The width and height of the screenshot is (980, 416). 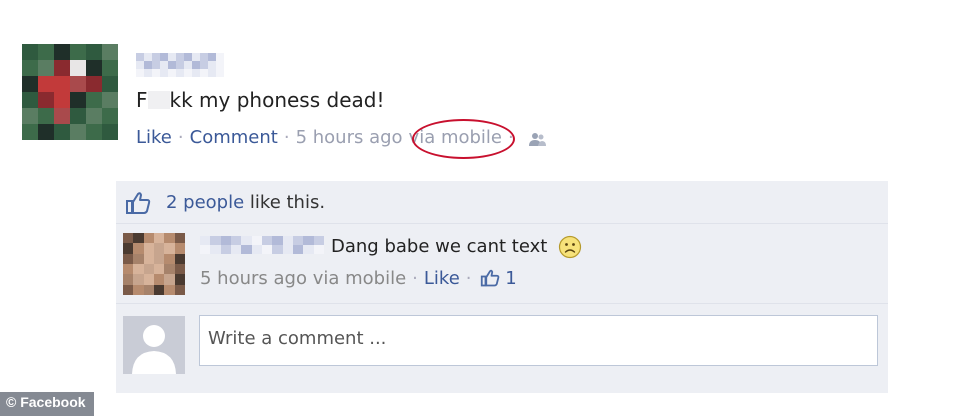 What do you see at coordinates (142, 100) in the screenshot?
I see `post-text-start: F` at bounding box center [142, 100].